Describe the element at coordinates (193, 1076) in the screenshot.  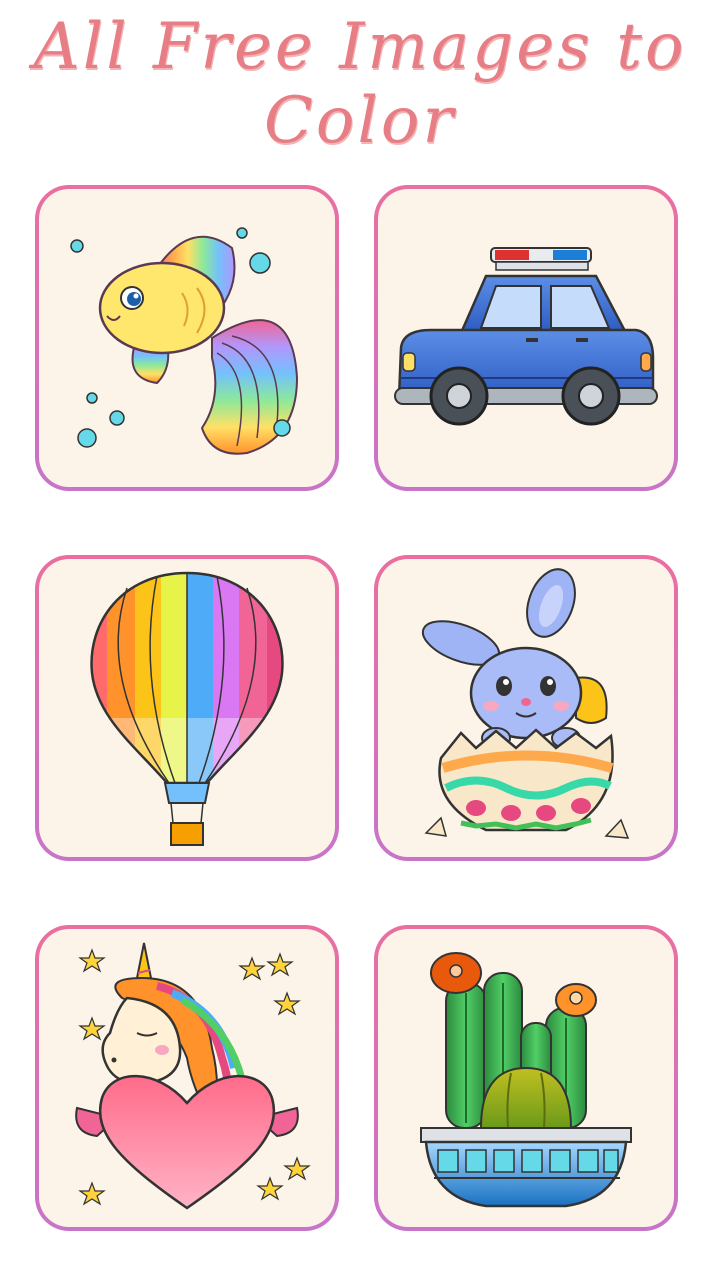
I see `unicorn-heart-icon` at that location.